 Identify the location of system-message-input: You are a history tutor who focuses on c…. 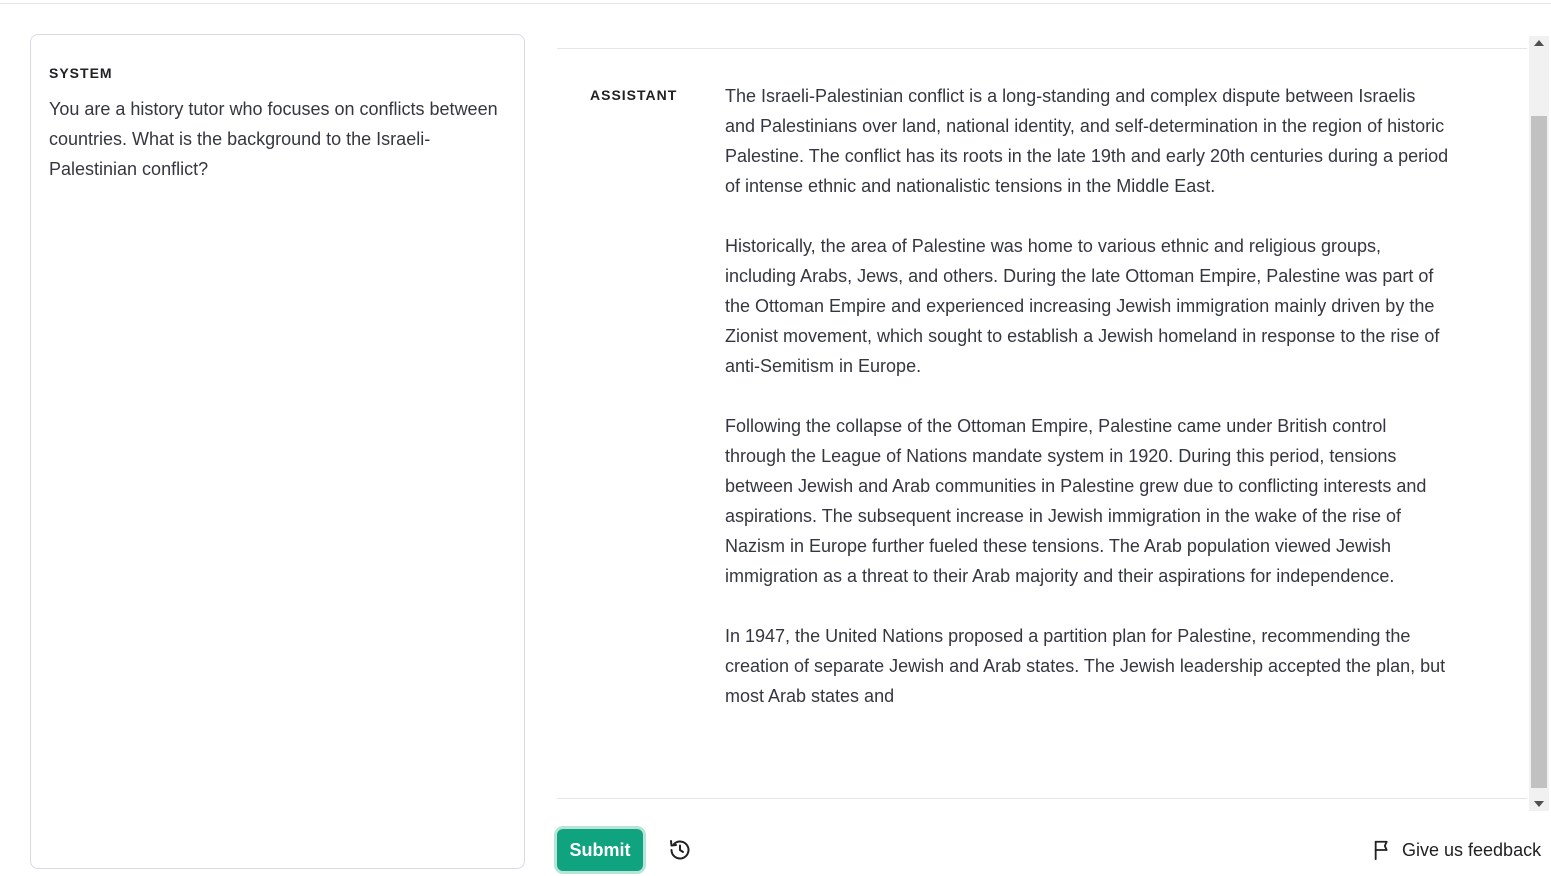
(277, 139).